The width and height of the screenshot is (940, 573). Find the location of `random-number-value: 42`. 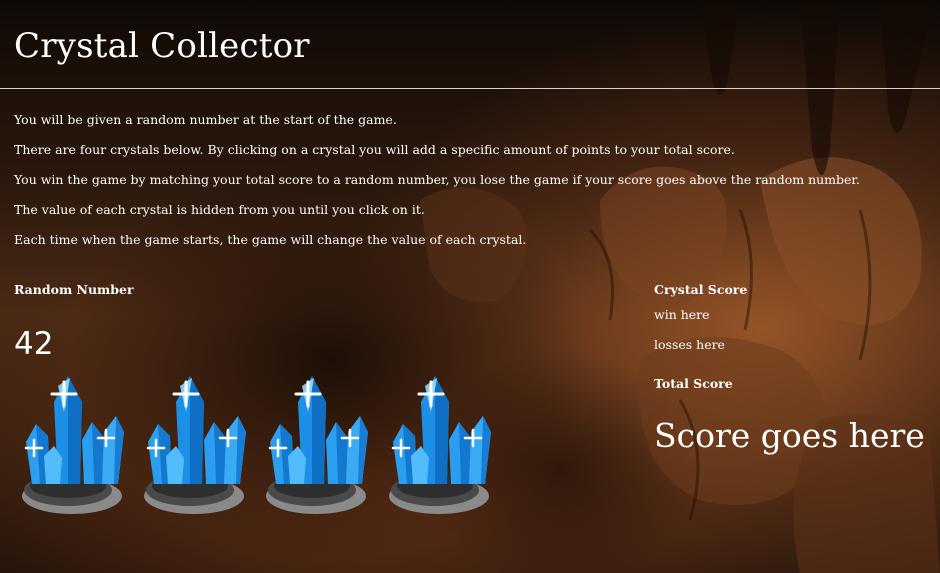

random-number-value: 42 is located at coordinates (34, 344).